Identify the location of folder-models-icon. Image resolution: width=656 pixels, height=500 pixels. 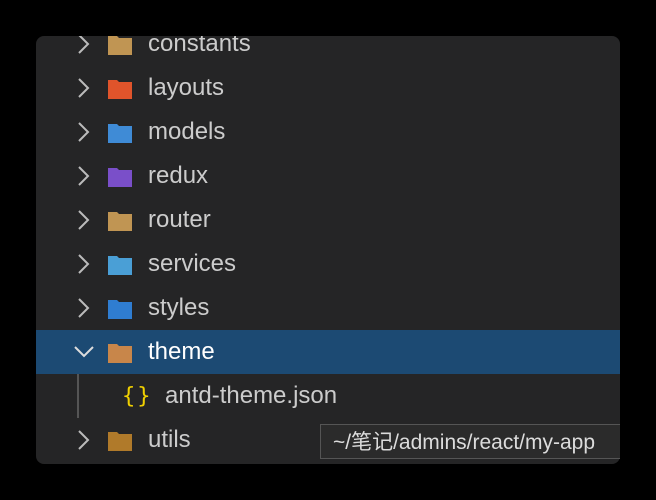
(121, 132).